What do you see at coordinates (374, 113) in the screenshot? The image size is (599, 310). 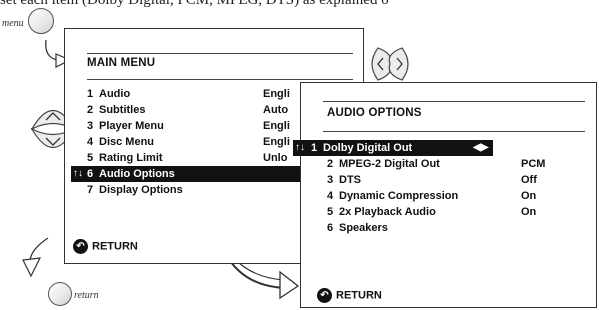 I see `audio-options-title: AUDIO OPTIONS` at bounding box center [374, 113].